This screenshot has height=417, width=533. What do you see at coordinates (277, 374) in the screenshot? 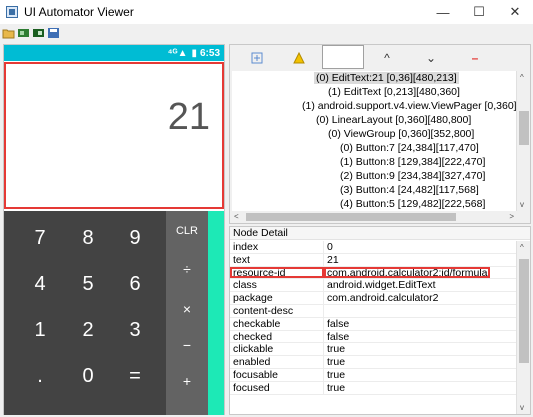
I see `detail-key: focusable` at bounding box center [277, 374].